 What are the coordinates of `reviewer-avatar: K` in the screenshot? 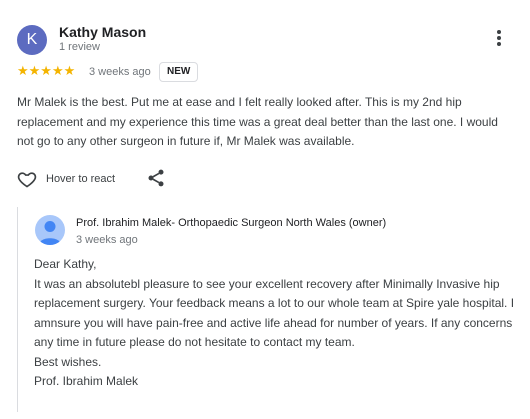 It's located at (32, 40).